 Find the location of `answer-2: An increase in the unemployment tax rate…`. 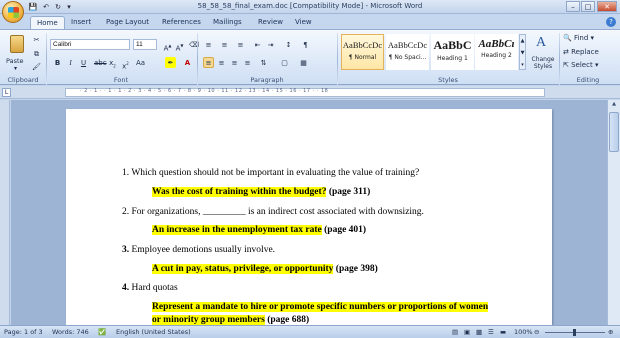

answer-2: An increase in the unemployment tax rate… is located at coordinates (259, 230).